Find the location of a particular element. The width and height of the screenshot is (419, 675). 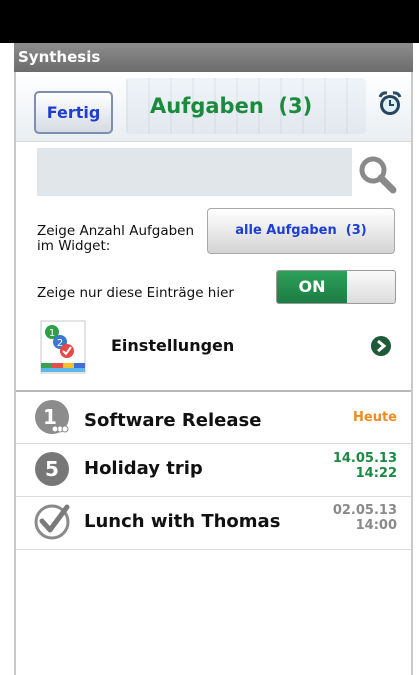

status-bar is located at coordinates (209, 21).